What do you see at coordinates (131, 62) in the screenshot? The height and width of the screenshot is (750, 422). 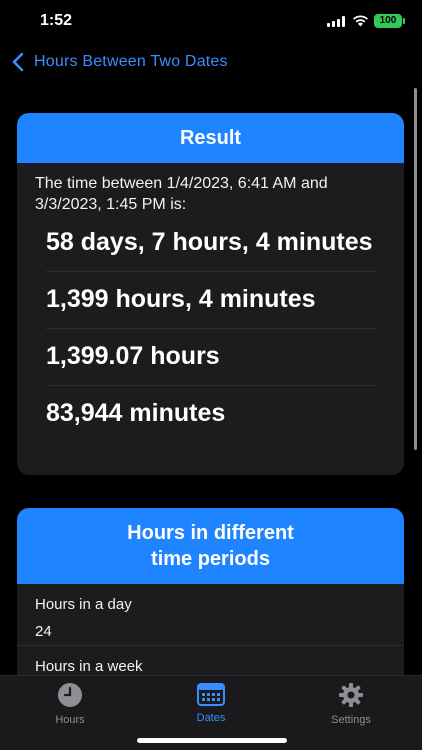 I see `back-button-title: Hours Between Two Dates` at bounding box center [131, 62].